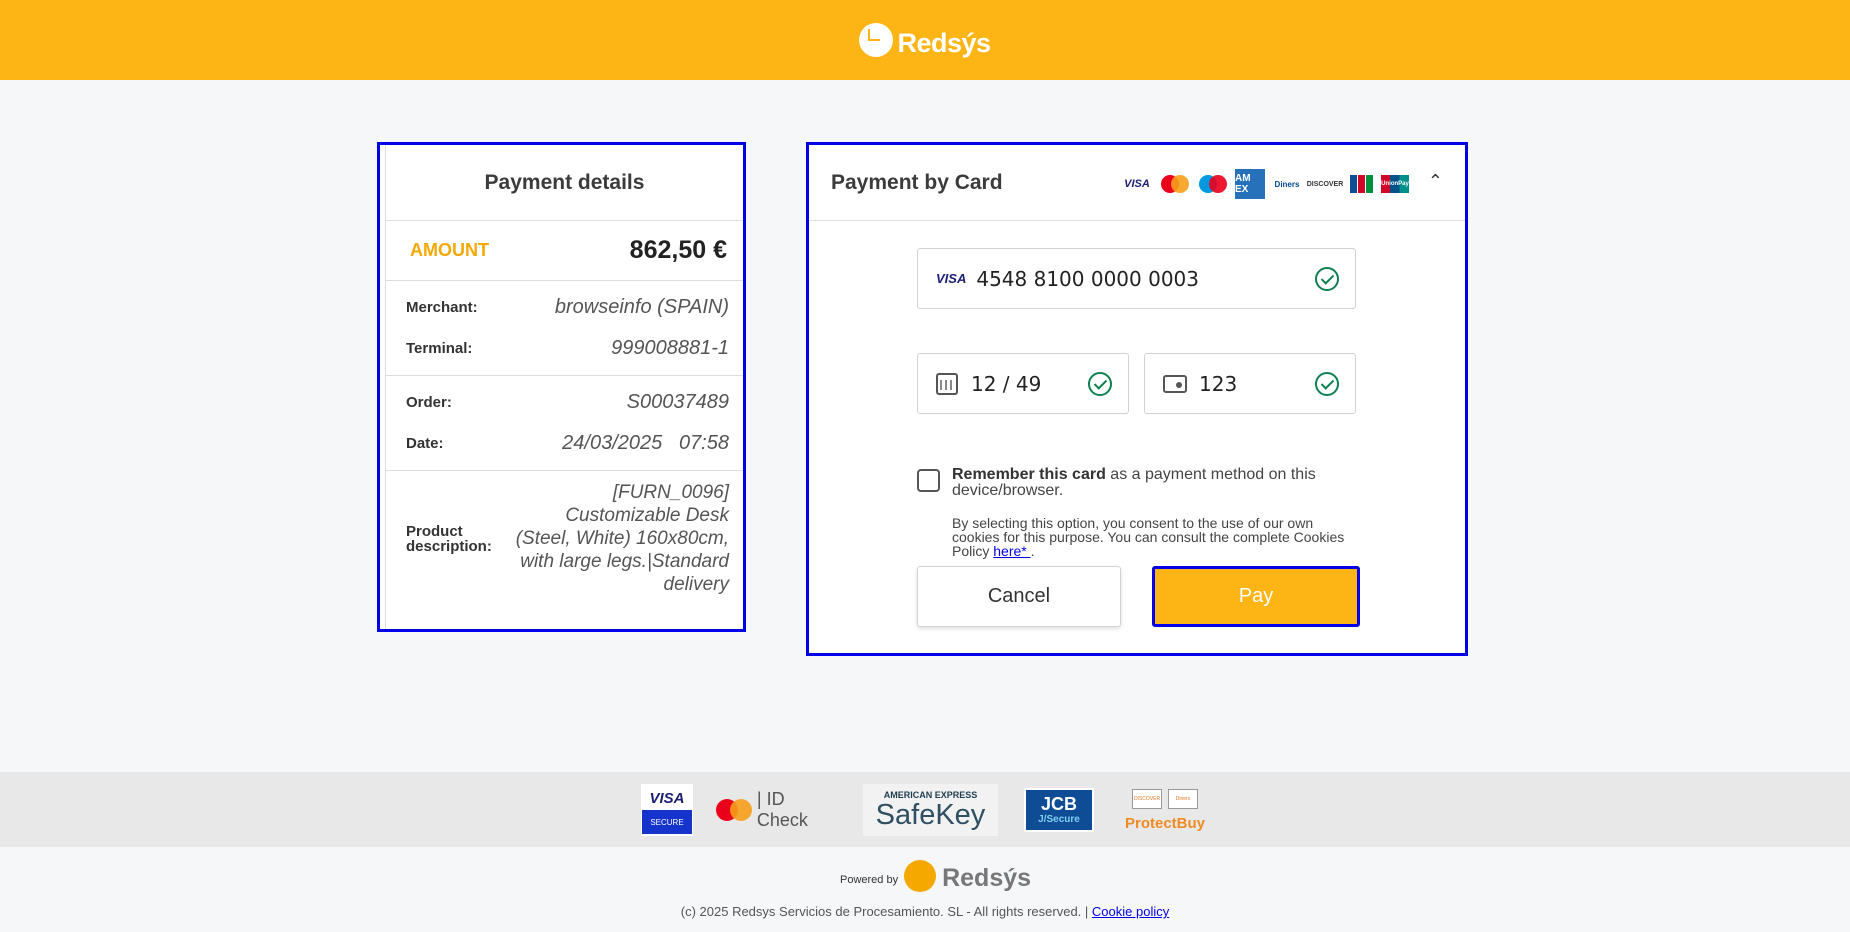 This screenshot has height=932, width=1850. Describe the element at coordinates (564, 183) in the screenshot. I see `payment-details-title: Payment details` at that location.